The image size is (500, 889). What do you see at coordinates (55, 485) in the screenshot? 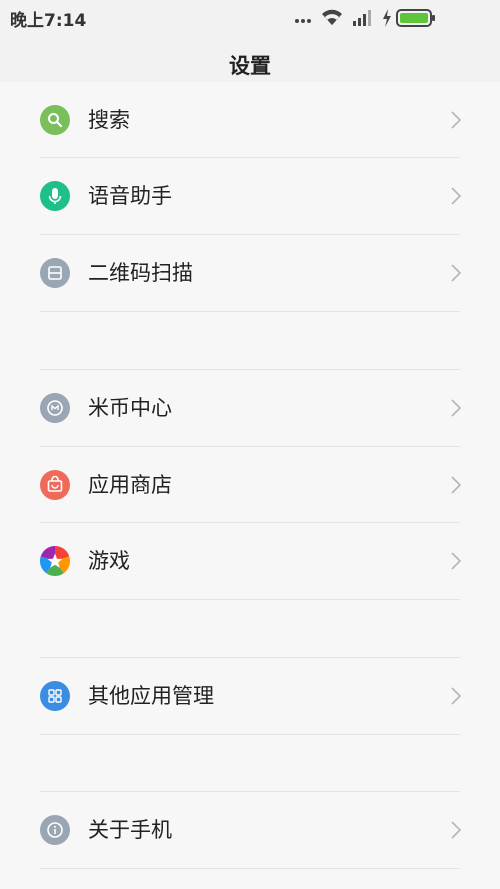
I see `app-store-icon` at bounding box center [55, 485].